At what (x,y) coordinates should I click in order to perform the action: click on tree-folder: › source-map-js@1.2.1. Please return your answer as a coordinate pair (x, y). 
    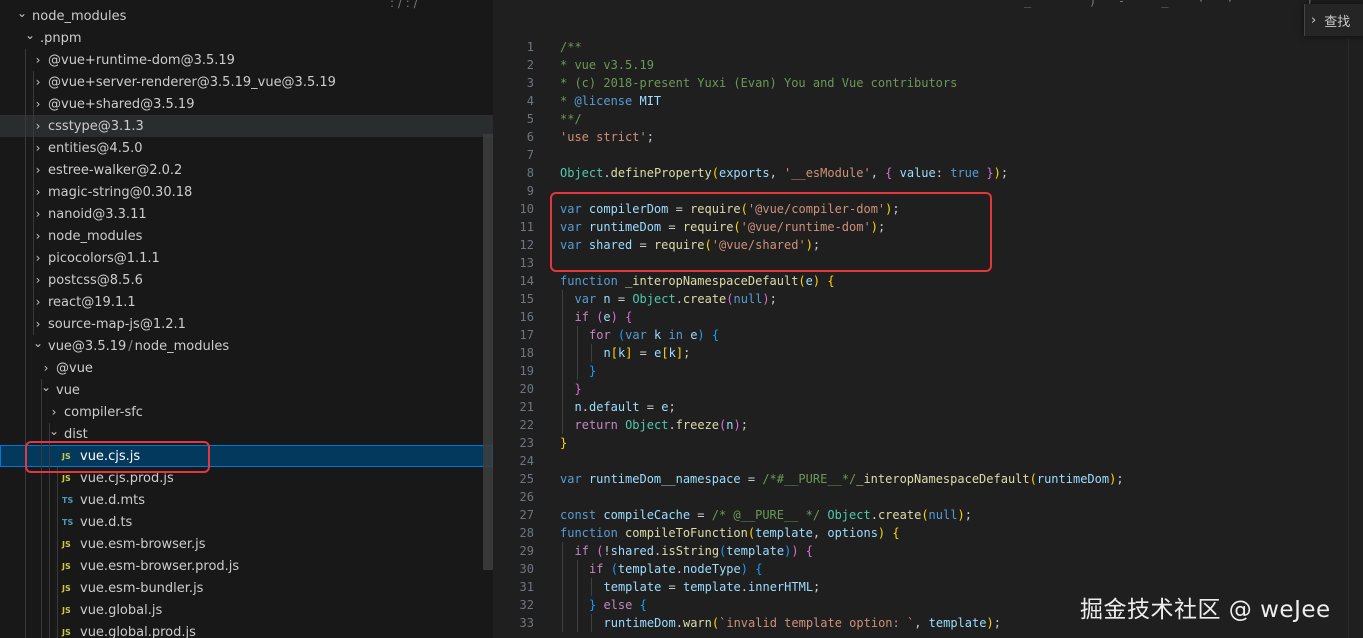
    Looking at the image, I should click on (246, 324).